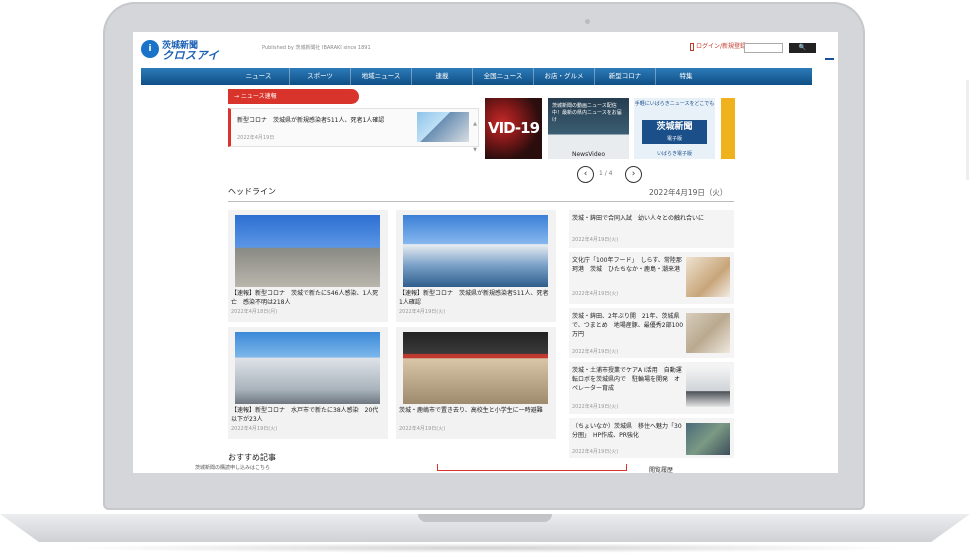 The width and height of the screenshot is (970, 560). What do you see at coordinates (674, 154) in the screenshot?
I see `banner-epaper-bottom: いばらき電子版` at bounding box center [674, 154].